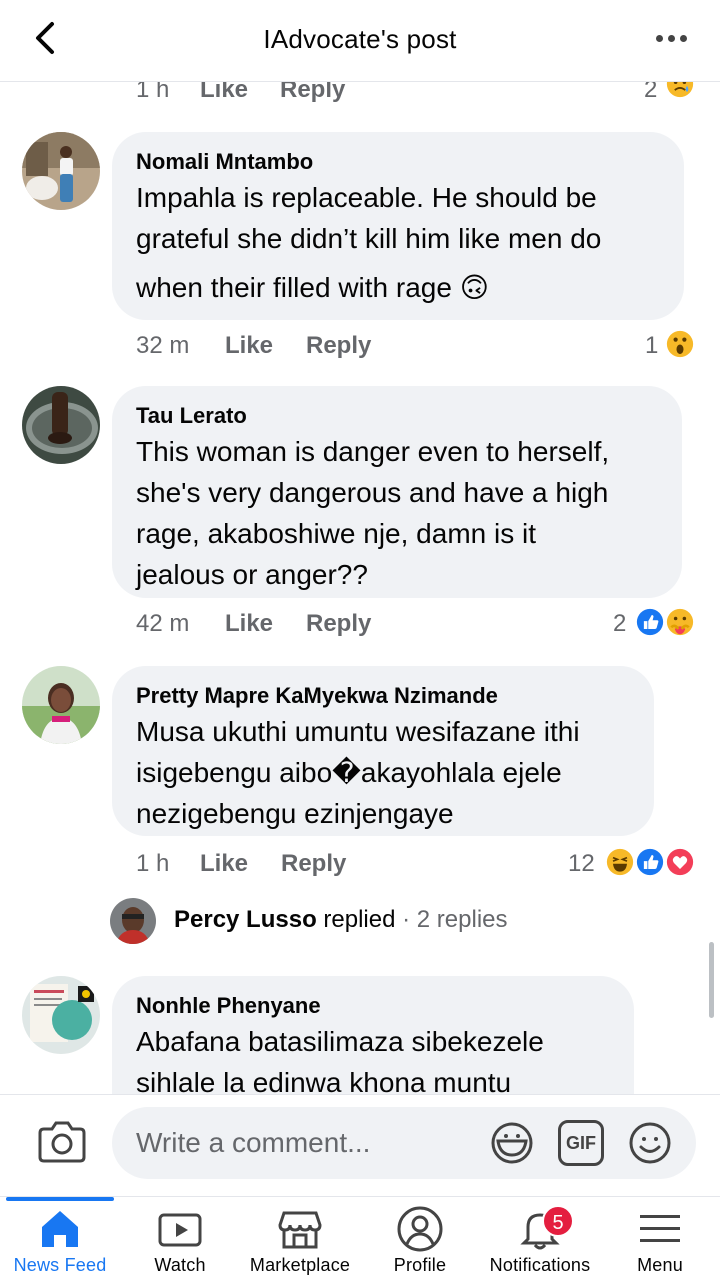  What do you see at coordinates (60, 1229) in the screenshot?
I see `home-icon` at bounding box center [60, 1229].